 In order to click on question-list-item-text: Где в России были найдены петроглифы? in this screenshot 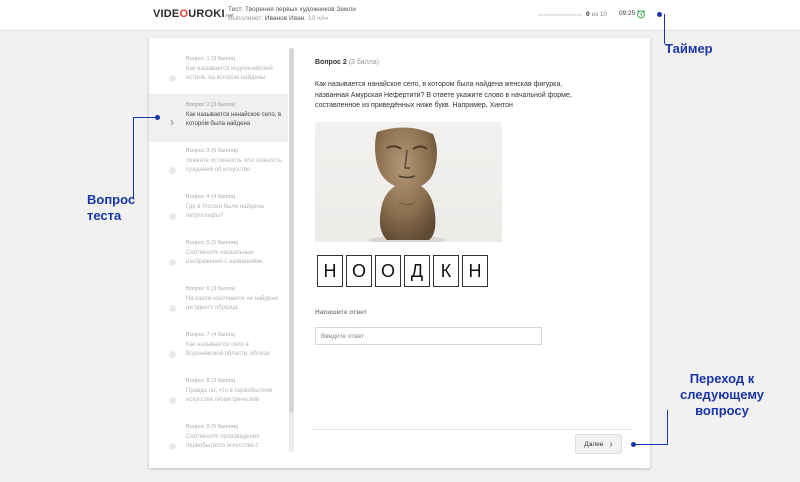, I will do `click(225, 211)`.